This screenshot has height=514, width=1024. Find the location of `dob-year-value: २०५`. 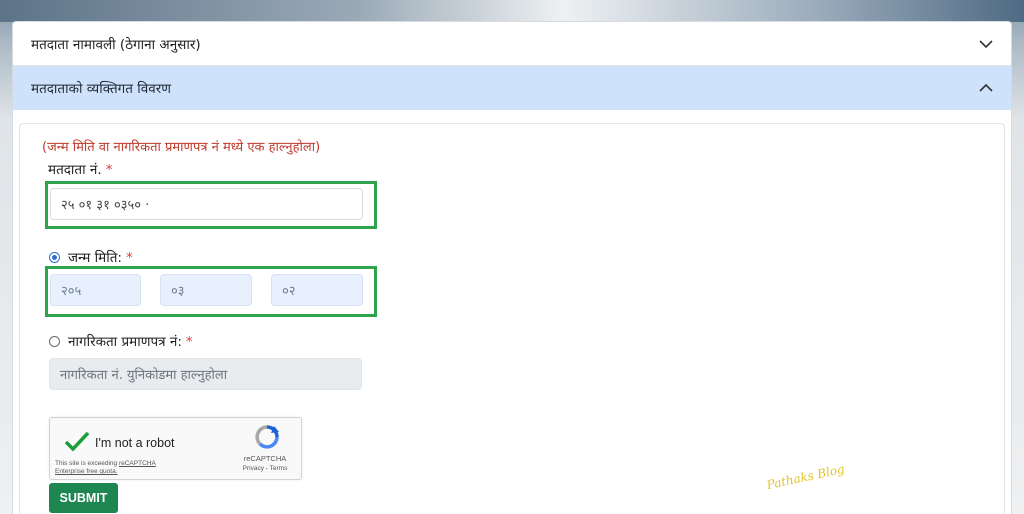

dob-year-value: २०५ is located at coordinates (71, 291).